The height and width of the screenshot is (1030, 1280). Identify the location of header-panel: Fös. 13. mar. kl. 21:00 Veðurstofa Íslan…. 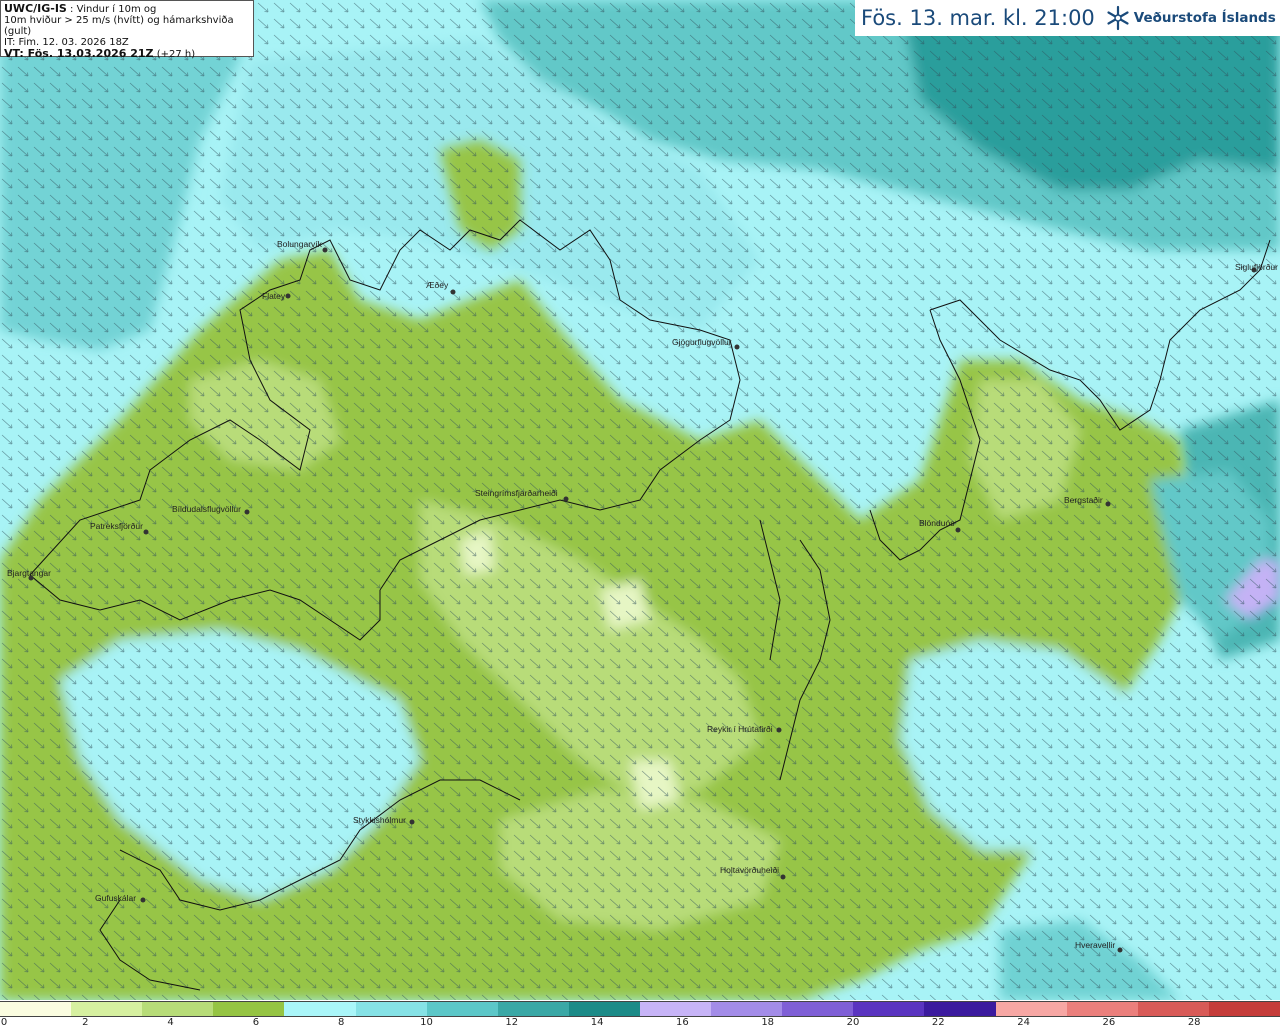
(1067, 18).